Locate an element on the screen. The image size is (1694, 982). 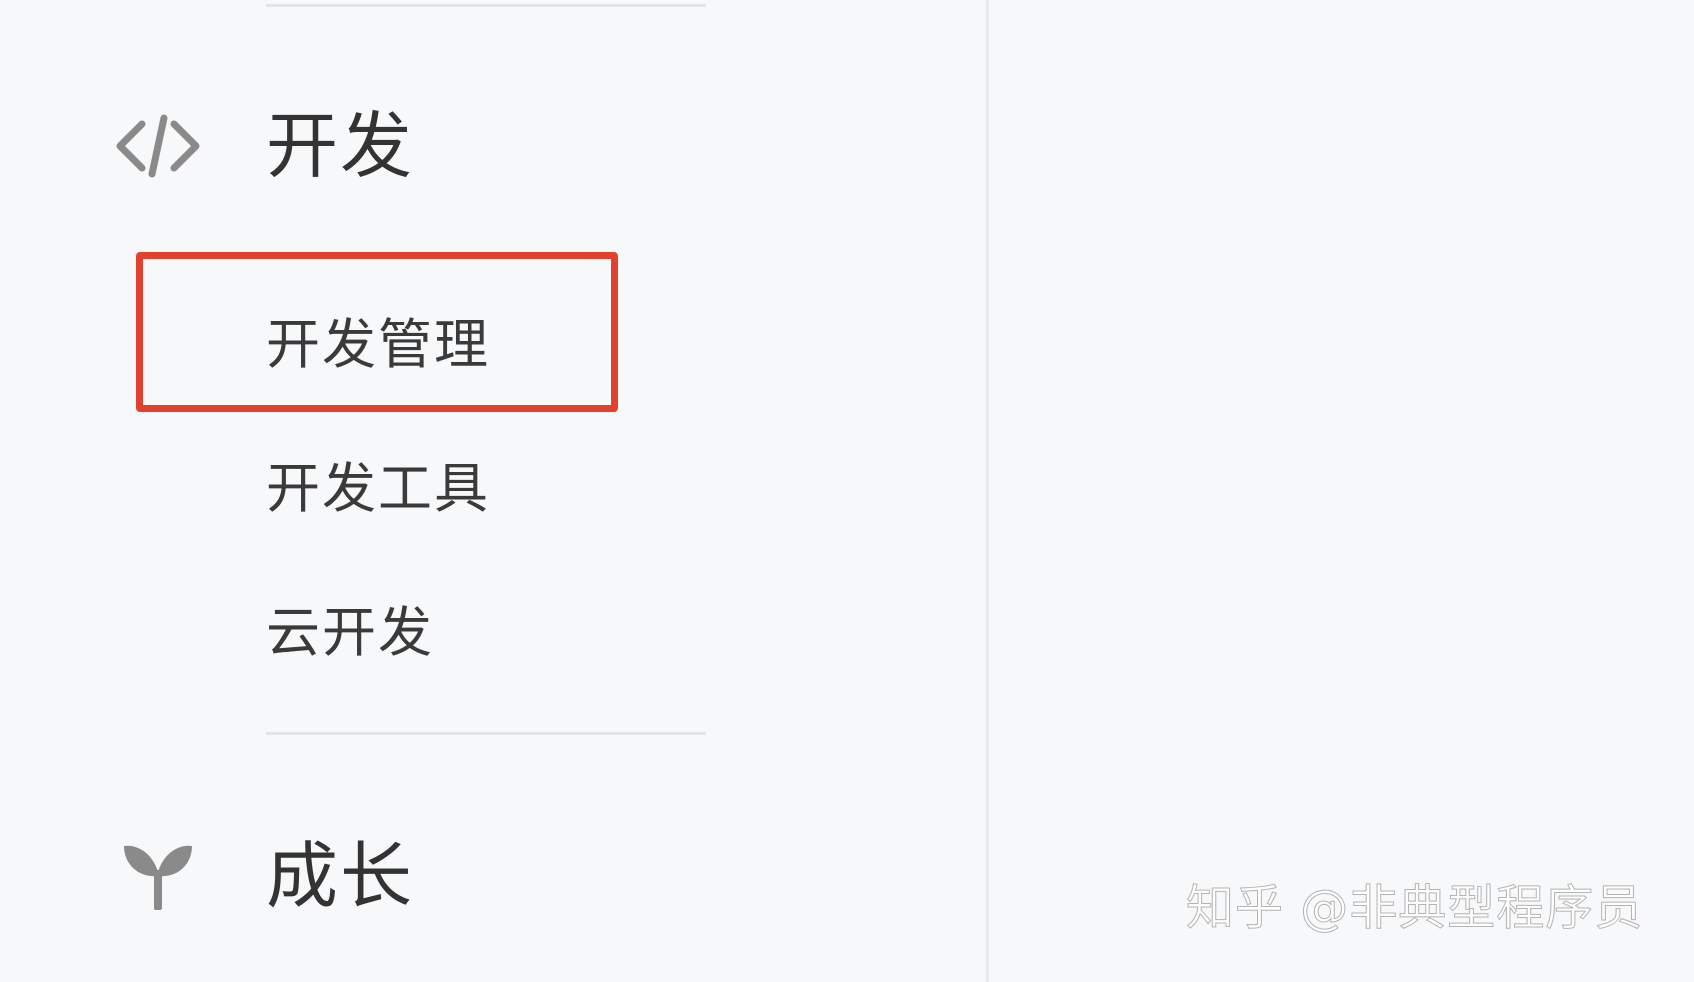
section-header-develop: 开发 is located at coordinates (360, 147).